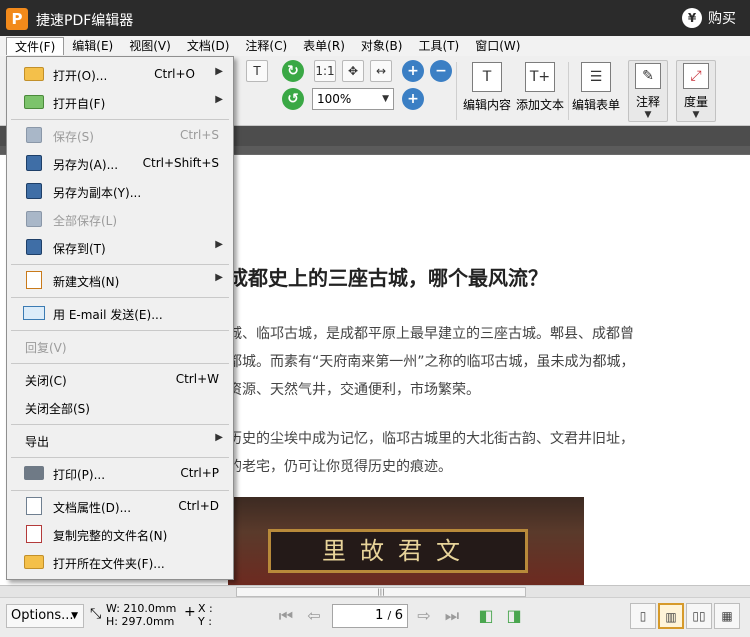 The width and height of the screenshot is (750, 637). I want to click on open-folder-icon, so click(34, 562).